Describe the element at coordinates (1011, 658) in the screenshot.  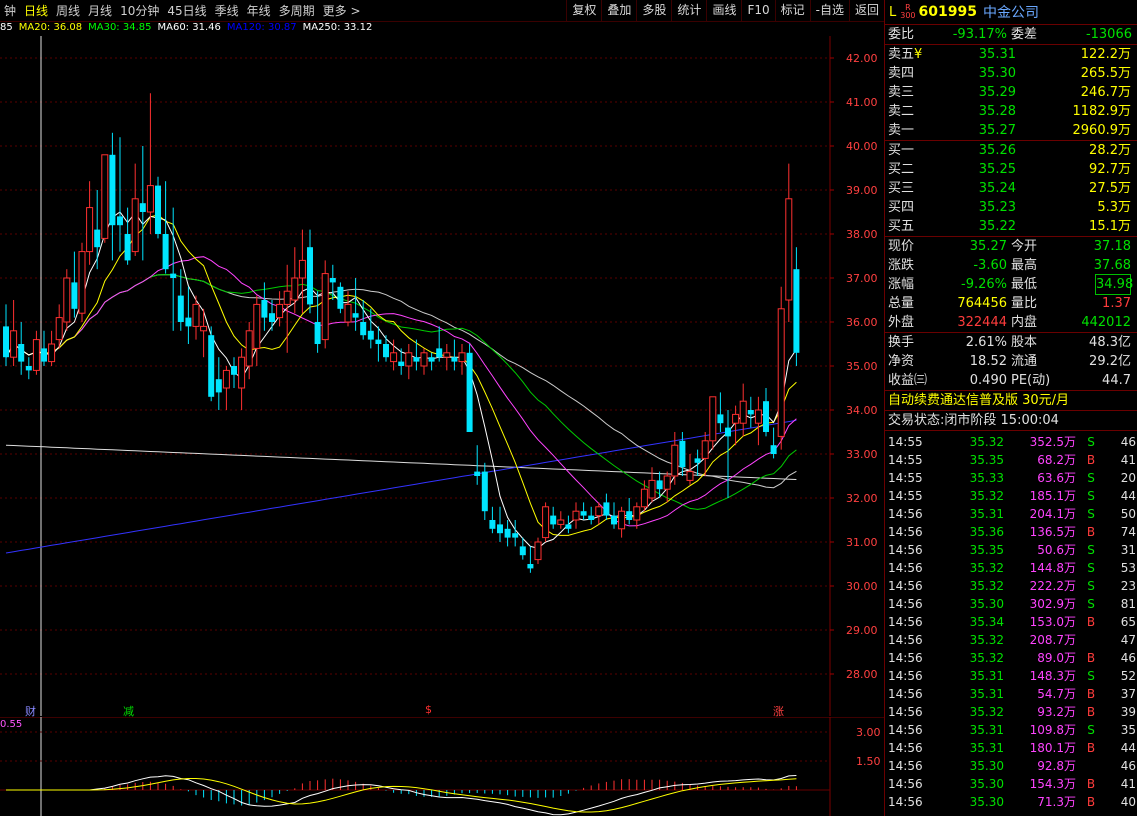
I see `tick-row: 14:56 35.32 89.0万 B 46` at that location.